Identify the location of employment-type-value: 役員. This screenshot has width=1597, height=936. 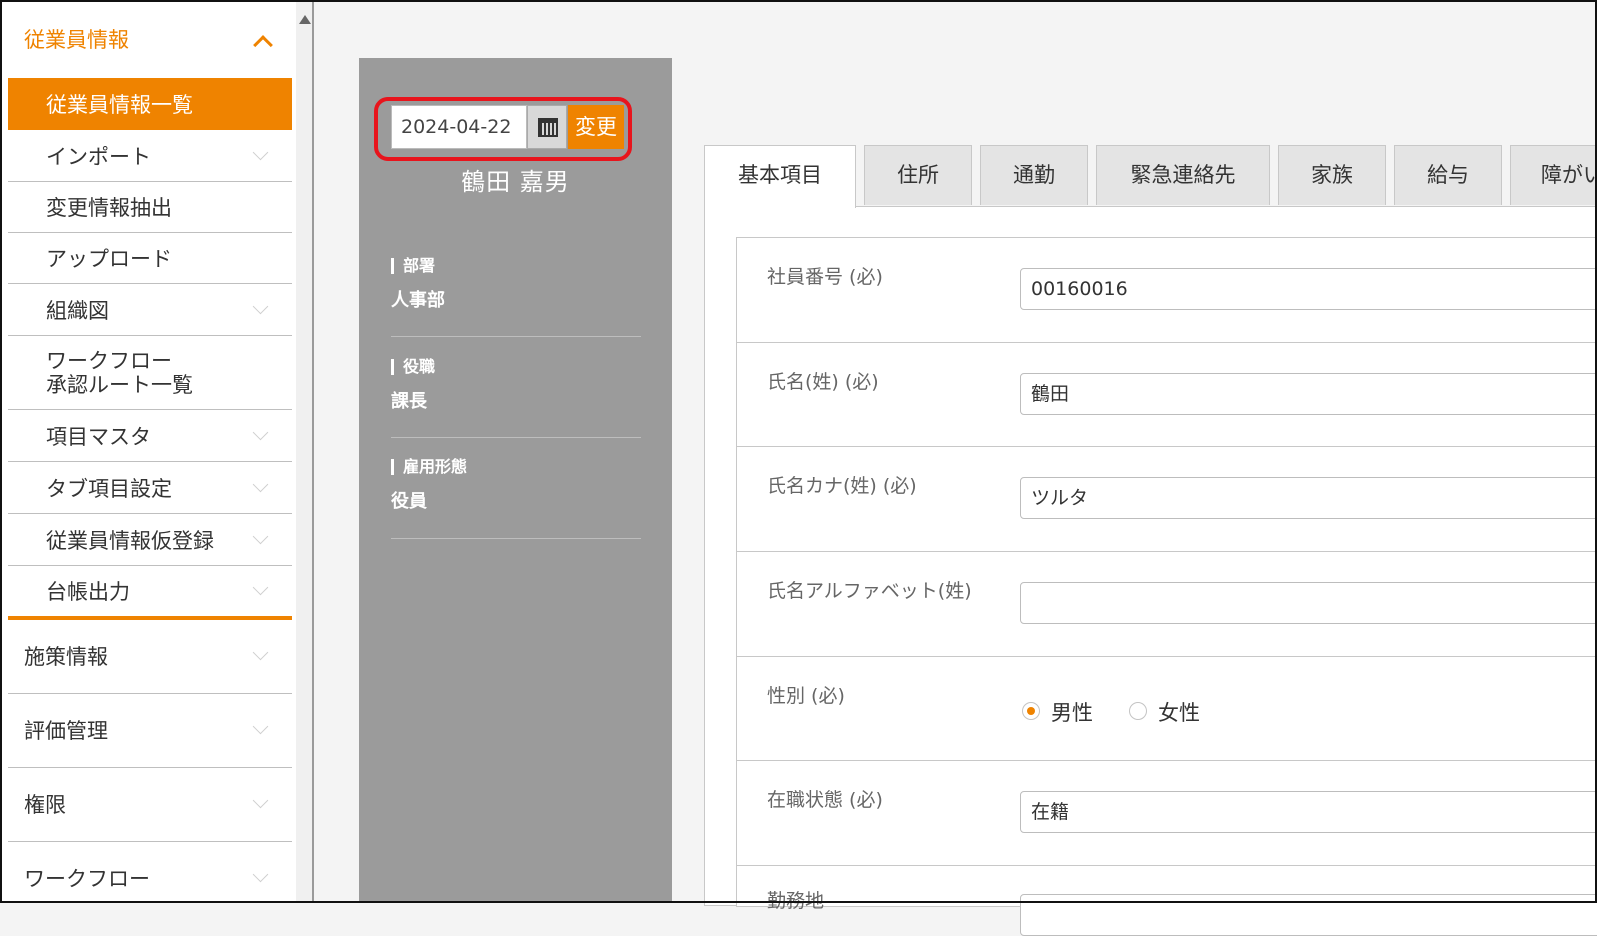
(409, 501).